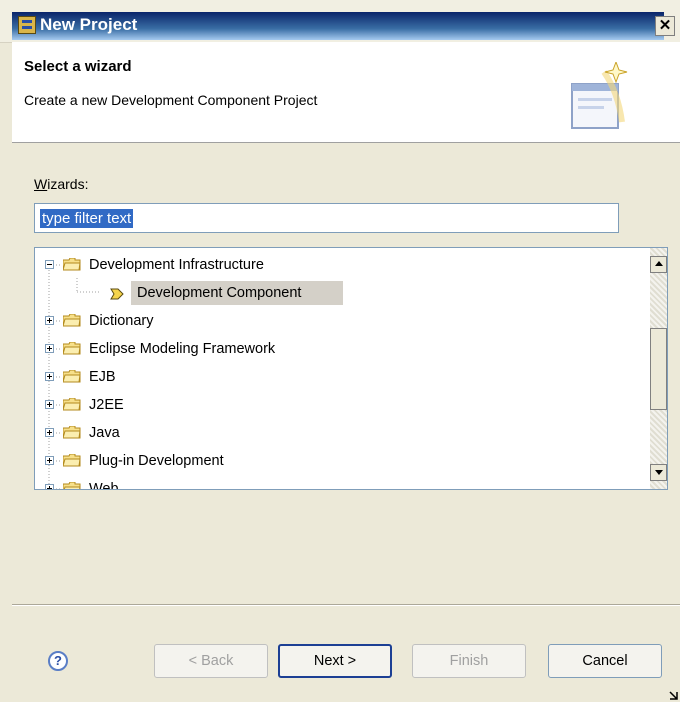 The image size is (680, 702). I want to click on tree-item-development-component: Development Component, so click(335, 293).